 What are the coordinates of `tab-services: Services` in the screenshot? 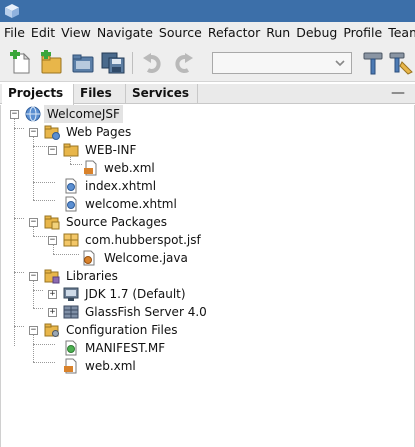 It's located at (162, 94).